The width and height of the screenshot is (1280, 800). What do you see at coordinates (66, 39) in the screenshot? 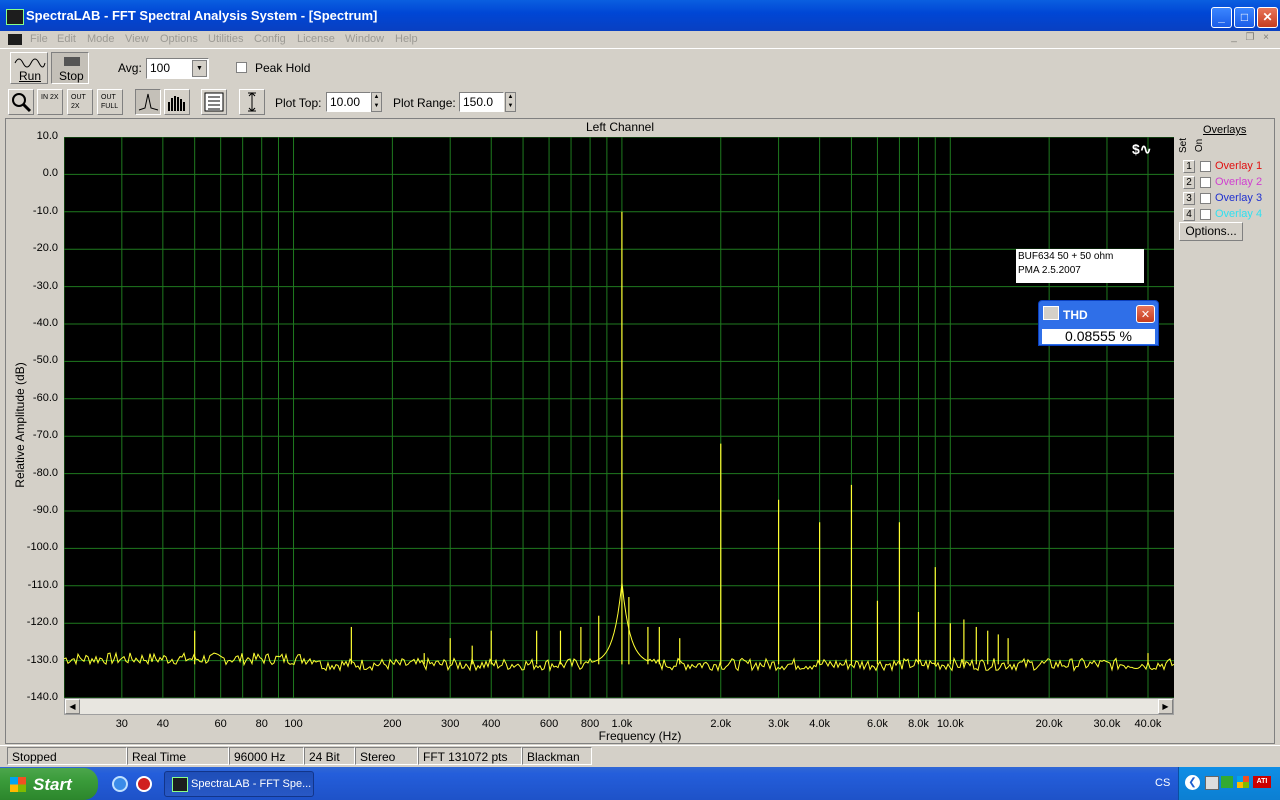
I see `menu-edit: Edit` at bounding box center [66, 39].